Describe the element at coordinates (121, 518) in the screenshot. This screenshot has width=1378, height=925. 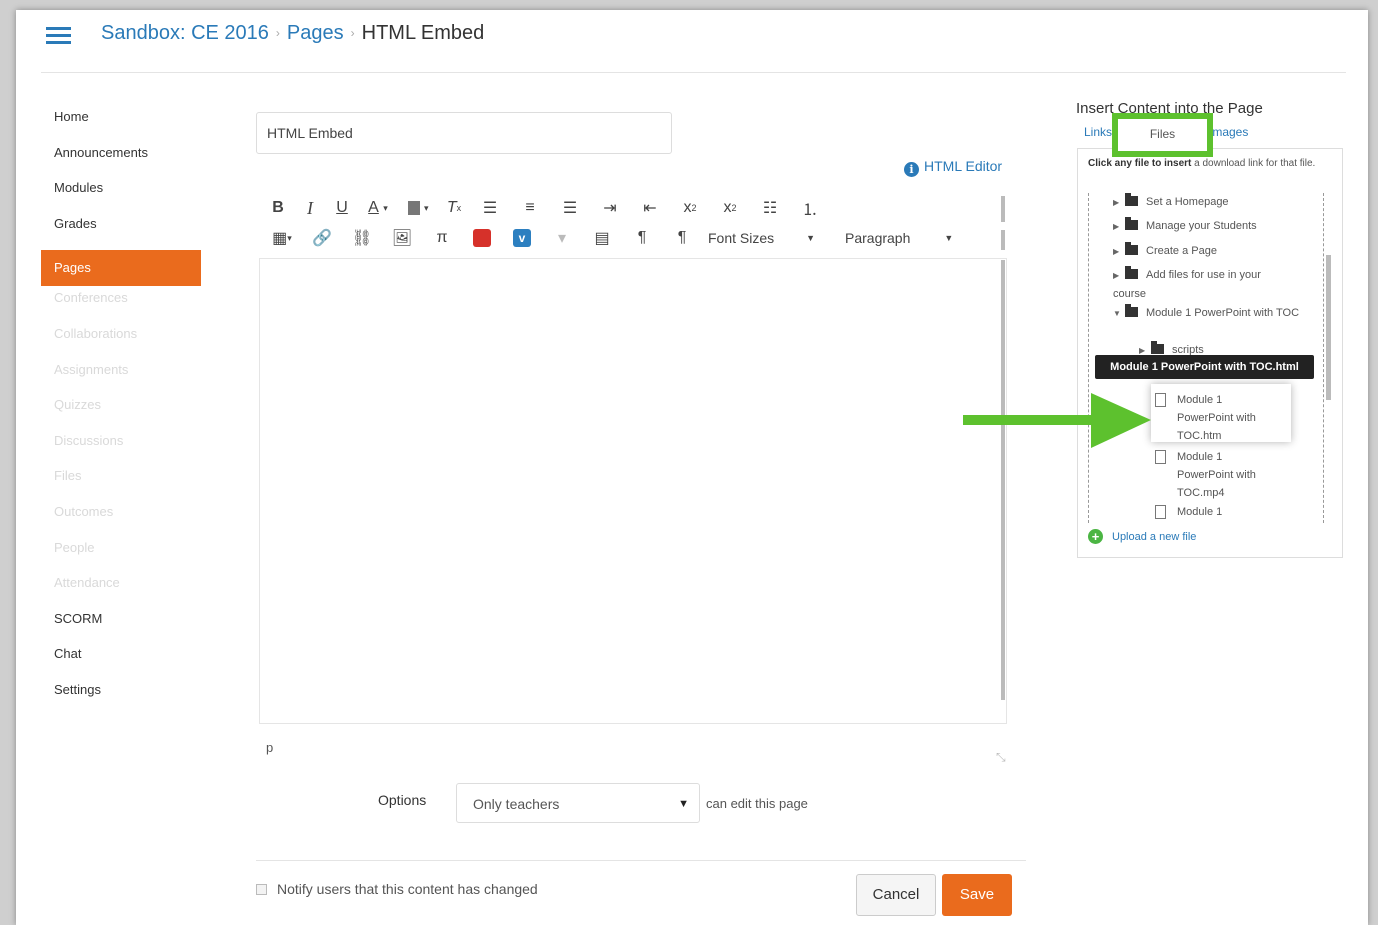
I see `sidebar-item-outcomes: Outcomes` at that location.